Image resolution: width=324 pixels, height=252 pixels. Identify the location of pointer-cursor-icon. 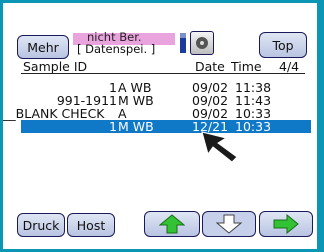
(219, 147).